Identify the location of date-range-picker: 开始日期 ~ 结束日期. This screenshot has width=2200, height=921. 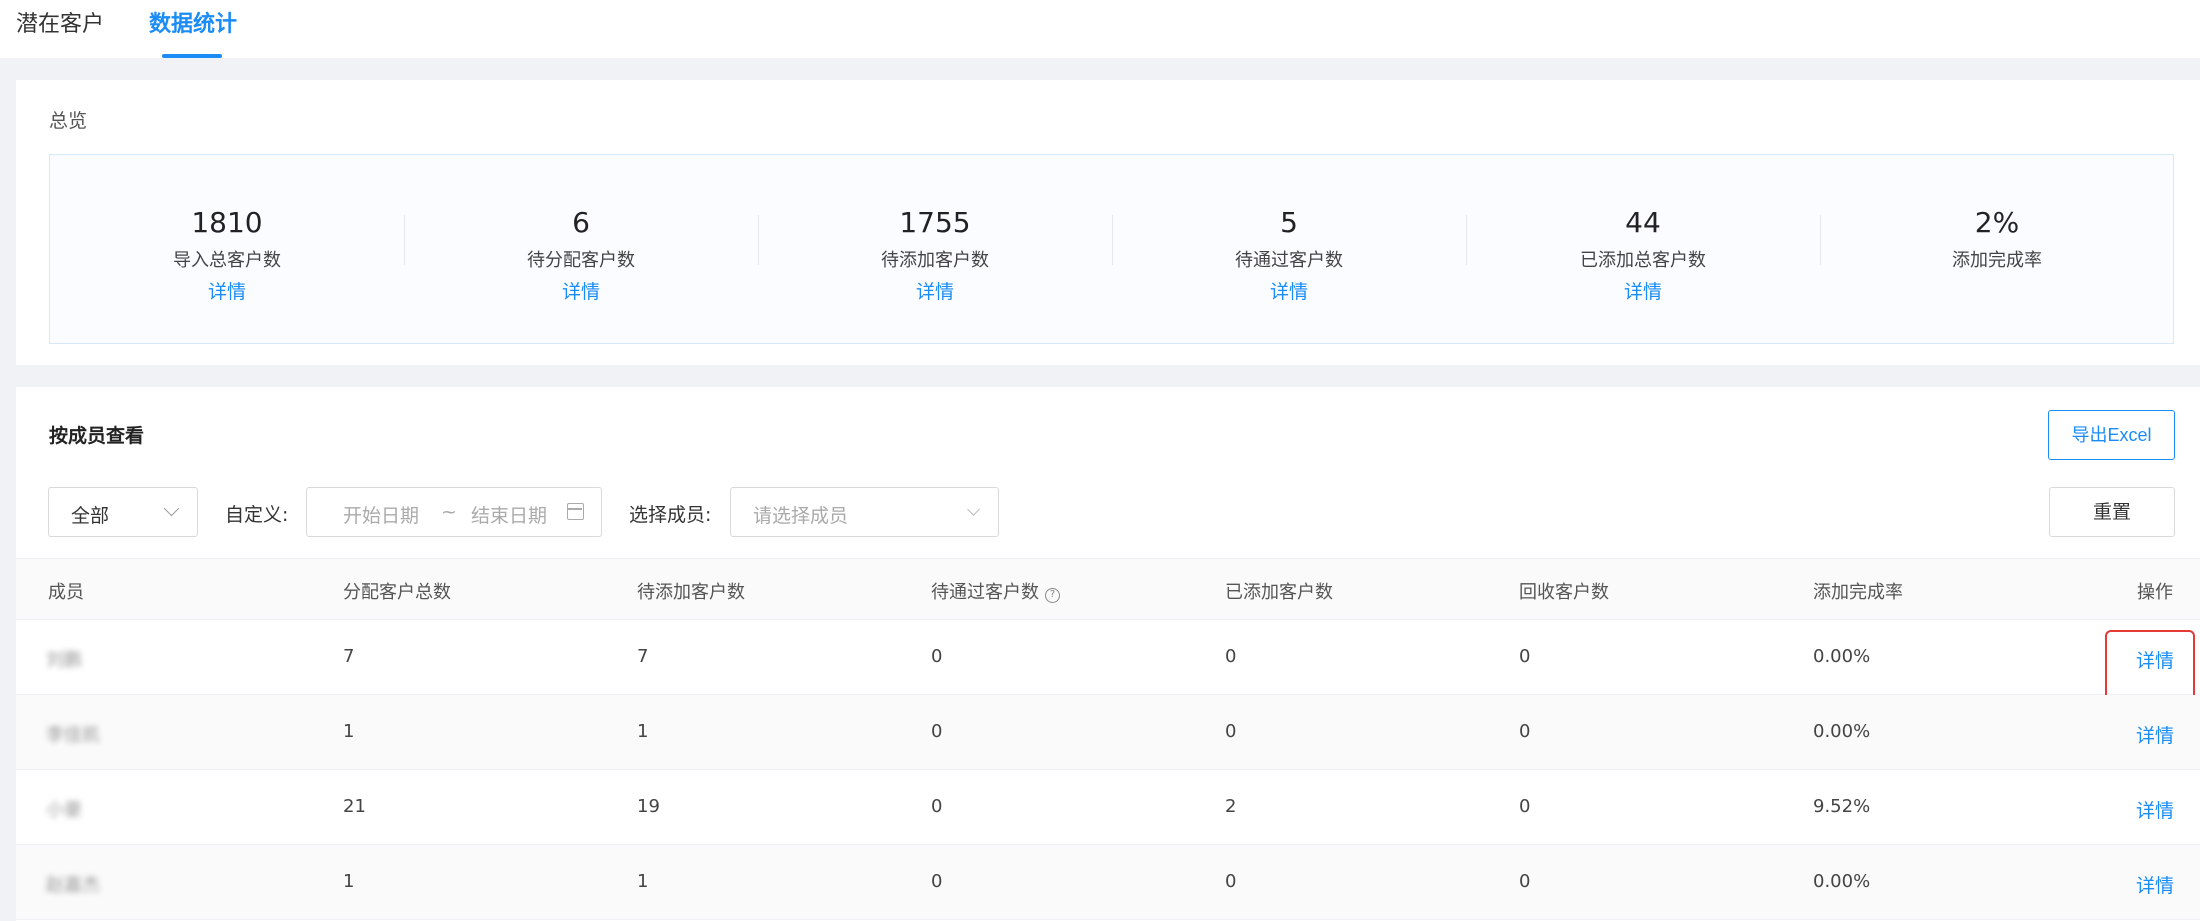
(454, 512).